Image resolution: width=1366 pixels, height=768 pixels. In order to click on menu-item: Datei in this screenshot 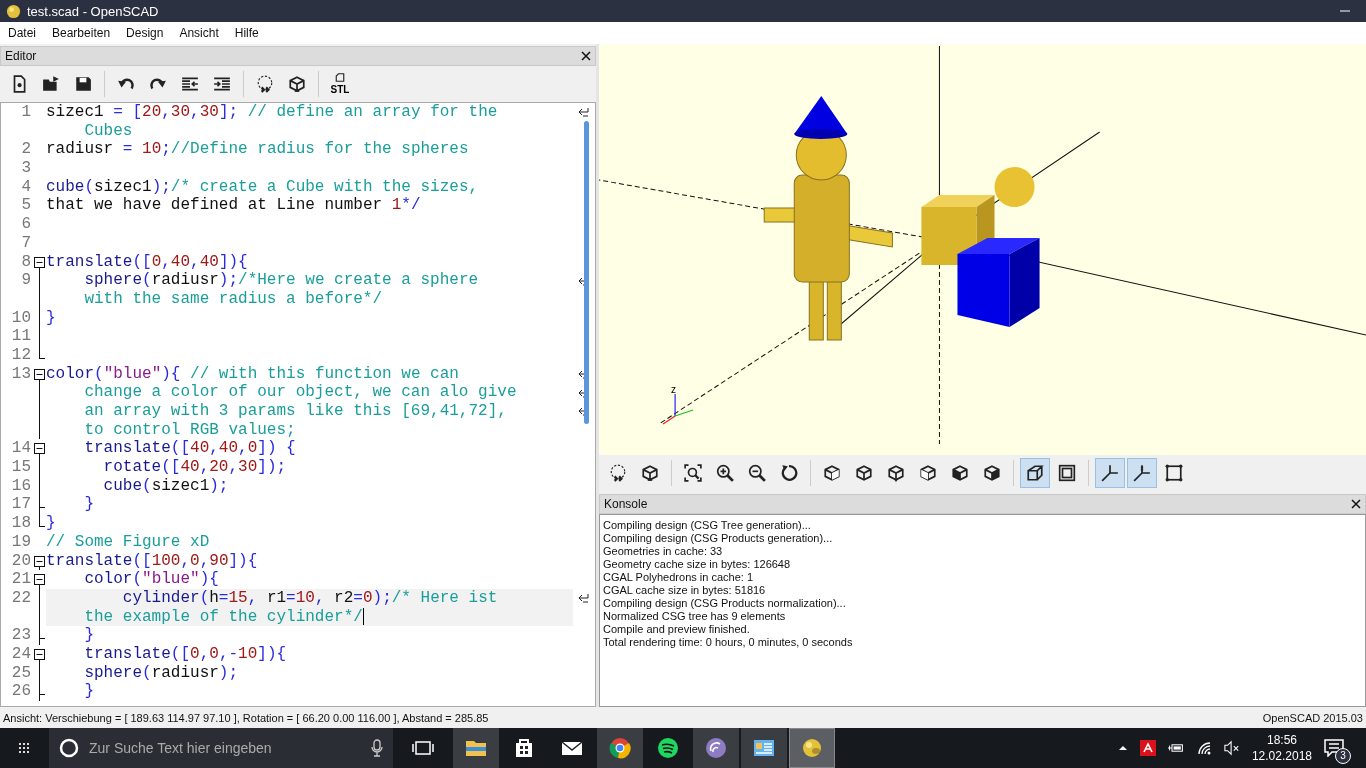, I will do `click(22, 33)`.